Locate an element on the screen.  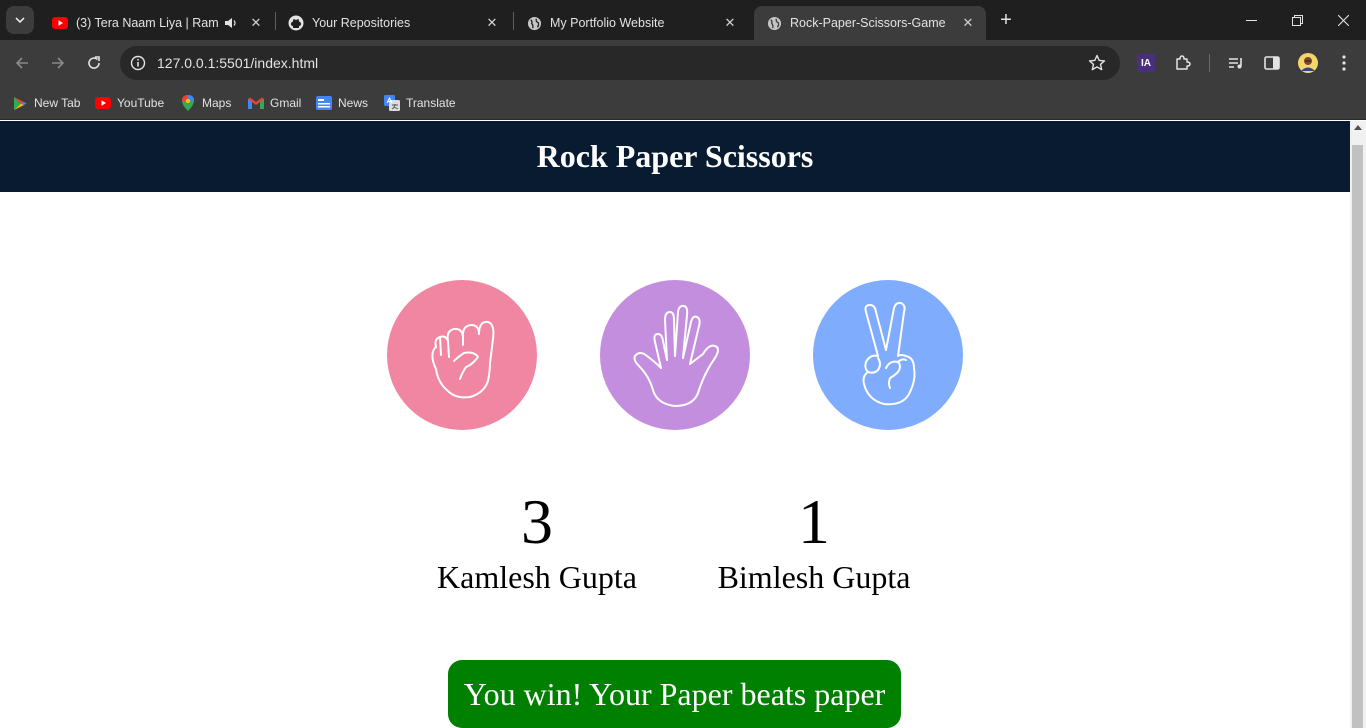
ia-extension-icon: IA is located at coordinates (1146, 63).